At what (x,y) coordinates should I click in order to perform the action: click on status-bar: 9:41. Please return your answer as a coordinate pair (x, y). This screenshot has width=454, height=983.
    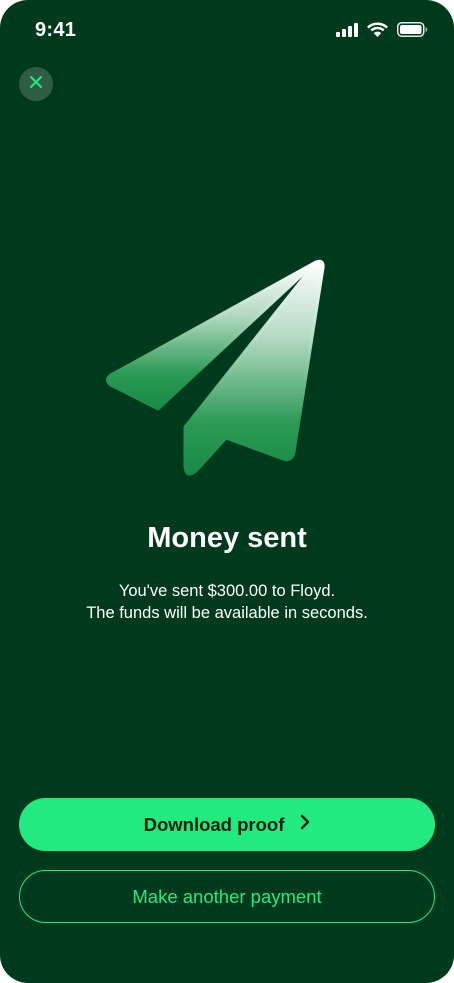
    Looking at the image, I should click on (227, 31).